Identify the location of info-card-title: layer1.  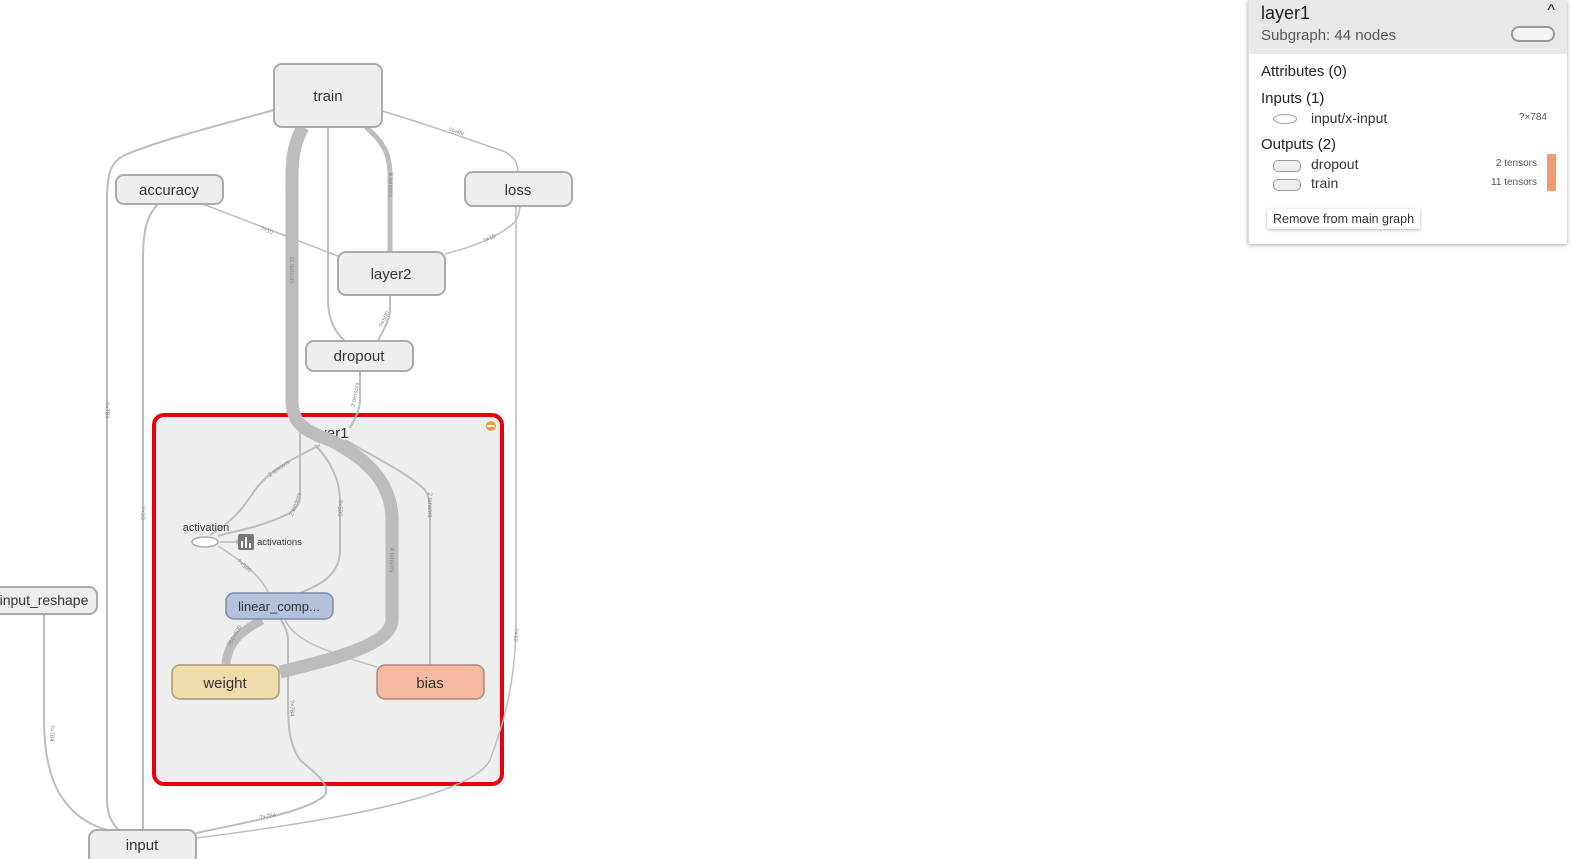
(1286, 13).